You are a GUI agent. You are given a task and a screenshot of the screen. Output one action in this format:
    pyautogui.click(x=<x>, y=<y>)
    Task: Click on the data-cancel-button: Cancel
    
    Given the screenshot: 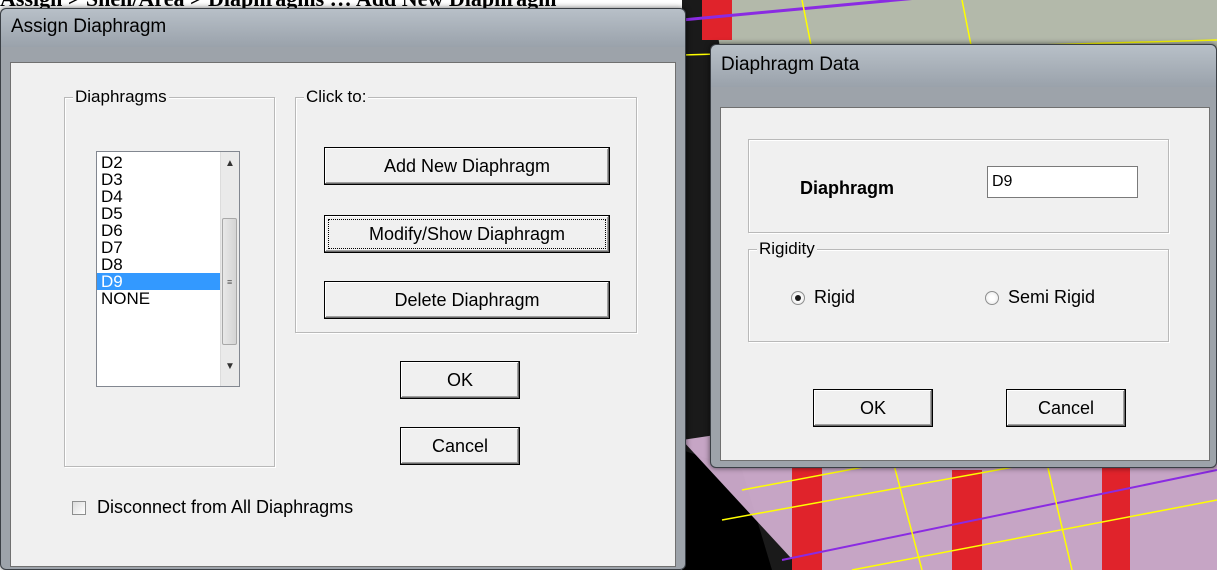 What is the action you would take?
    pyautogui.click(x=1066, y=408)
    